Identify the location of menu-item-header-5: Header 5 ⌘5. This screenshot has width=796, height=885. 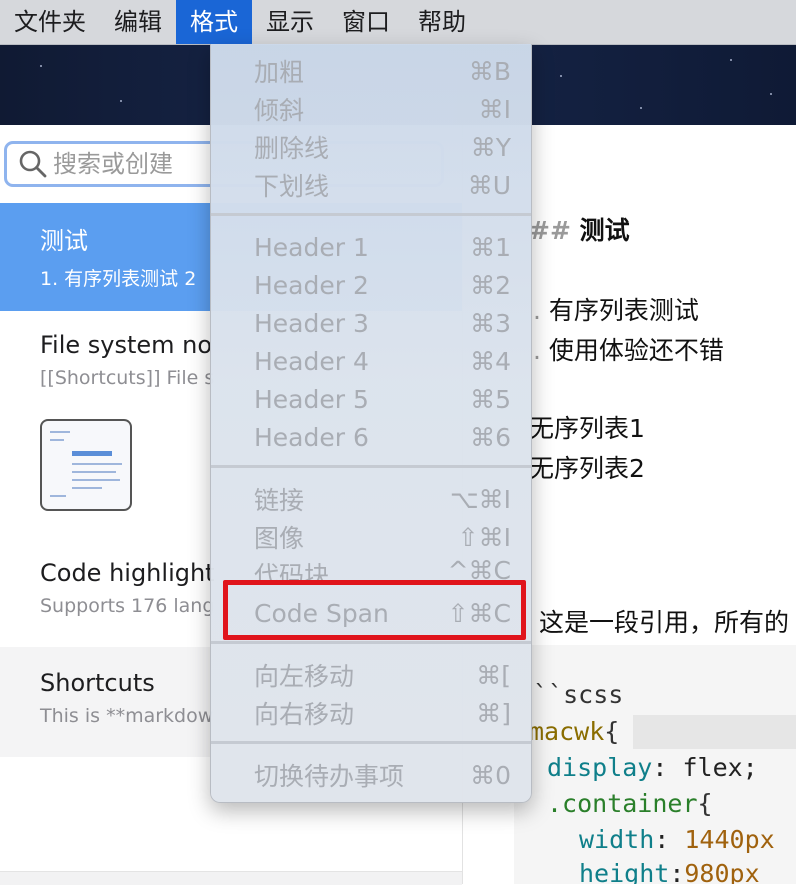
(371, 399).